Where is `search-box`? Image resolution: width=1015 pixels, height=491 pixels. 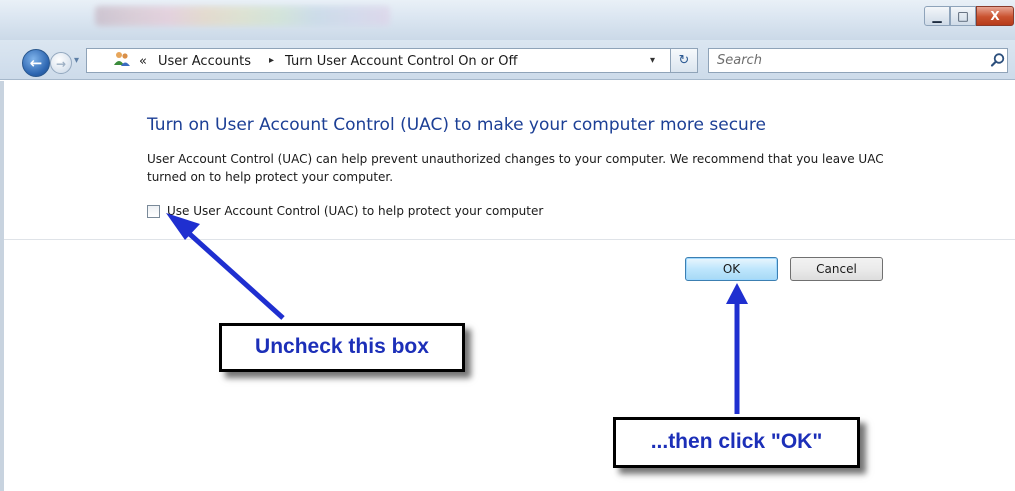
search-box is located at coordinates (858, 60).